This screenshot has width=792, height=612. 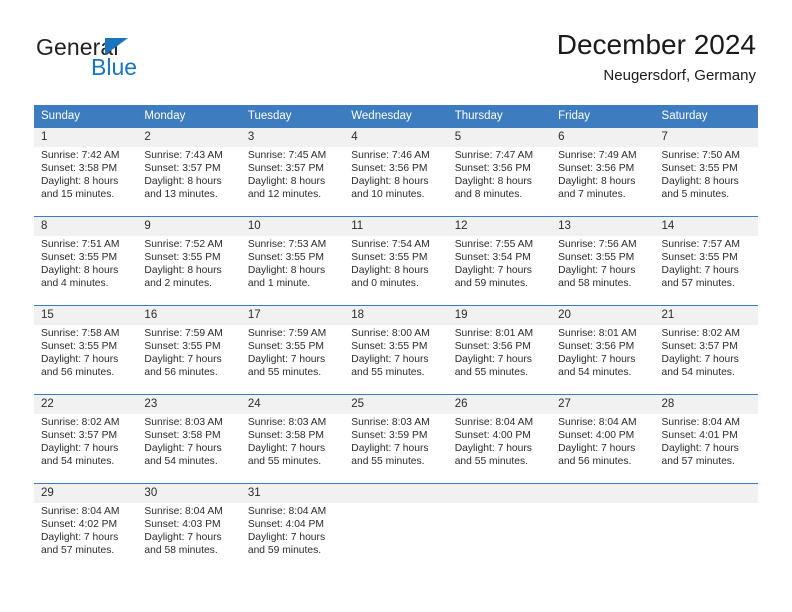 I want to click on sunset-text: Sunset: 3:56 PM, so click(x=492, y=168).